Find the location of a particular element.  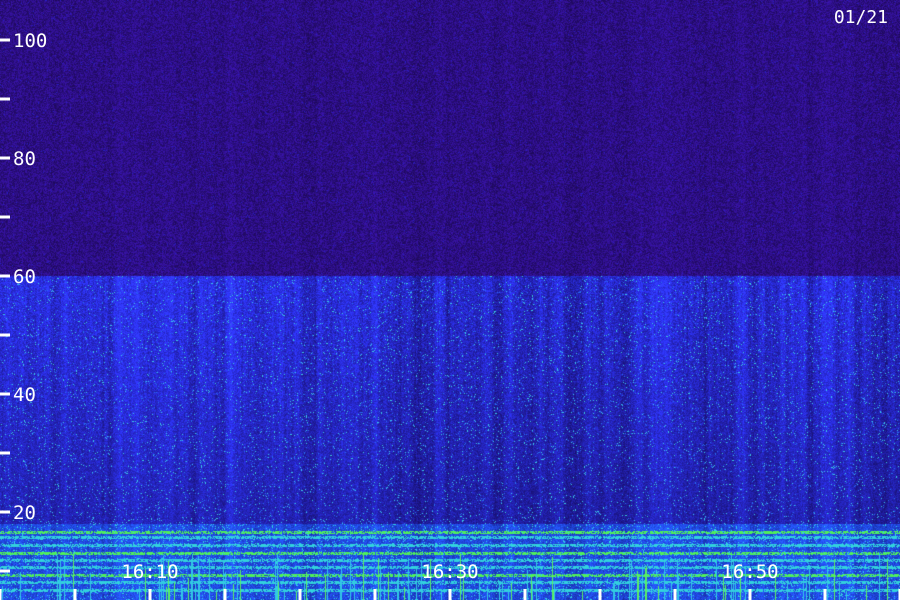

y-tick-label: 80 is located at coordinates (24, 159).